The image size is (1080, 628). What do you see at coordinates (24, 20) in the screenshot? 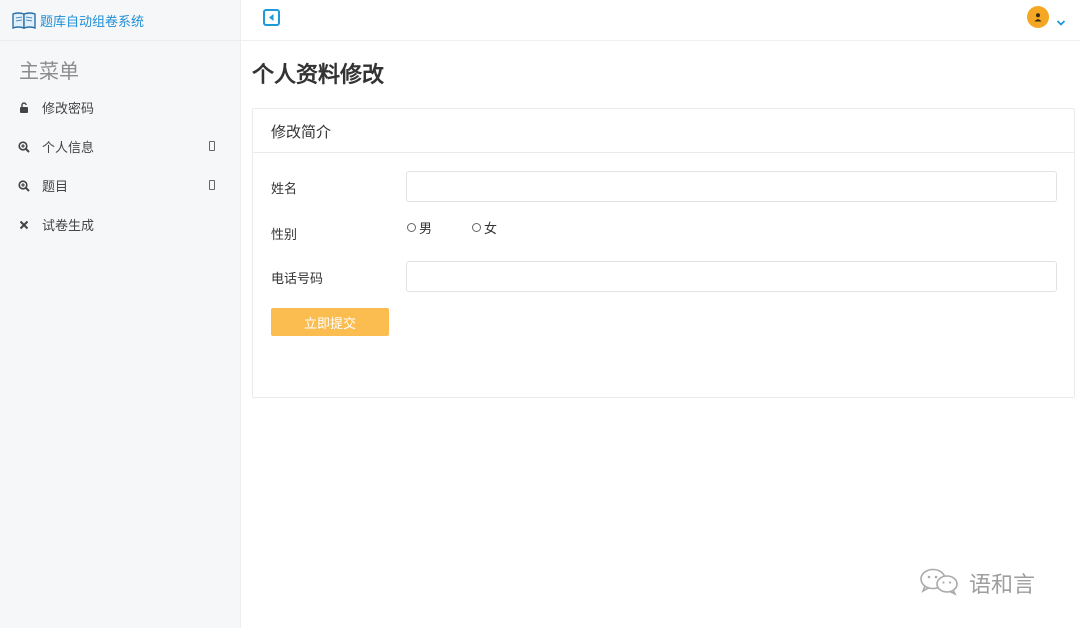
I see `book-logo-icon` at bounding box center [24, 20].